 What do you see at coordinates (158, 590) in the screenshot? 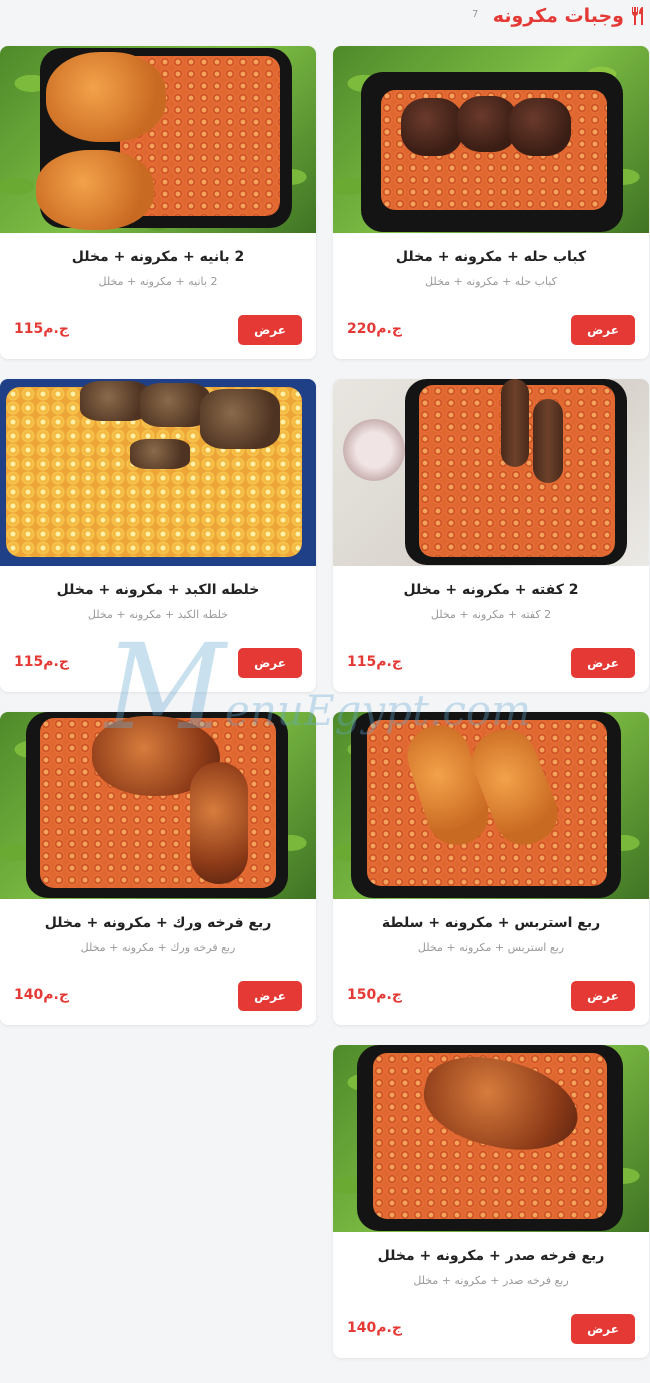
I see `item-name: خلطه الكبد + مكرونه + مخلل` at bounding box center [158, 590].